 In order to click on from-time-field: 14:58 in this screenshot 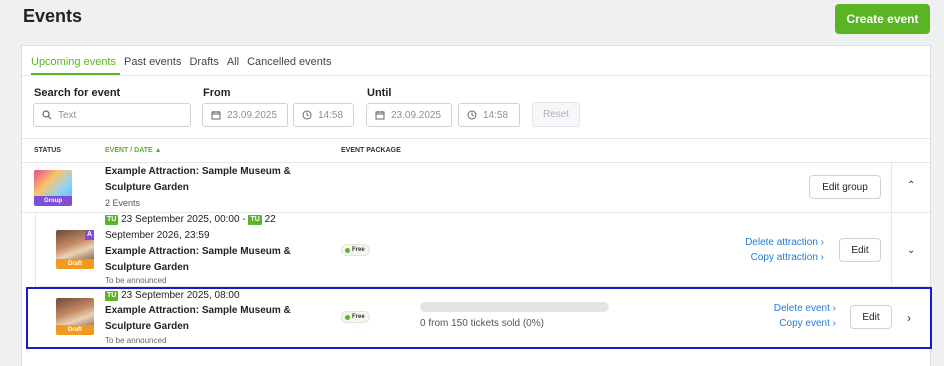, I will do `click(323, 115)`.